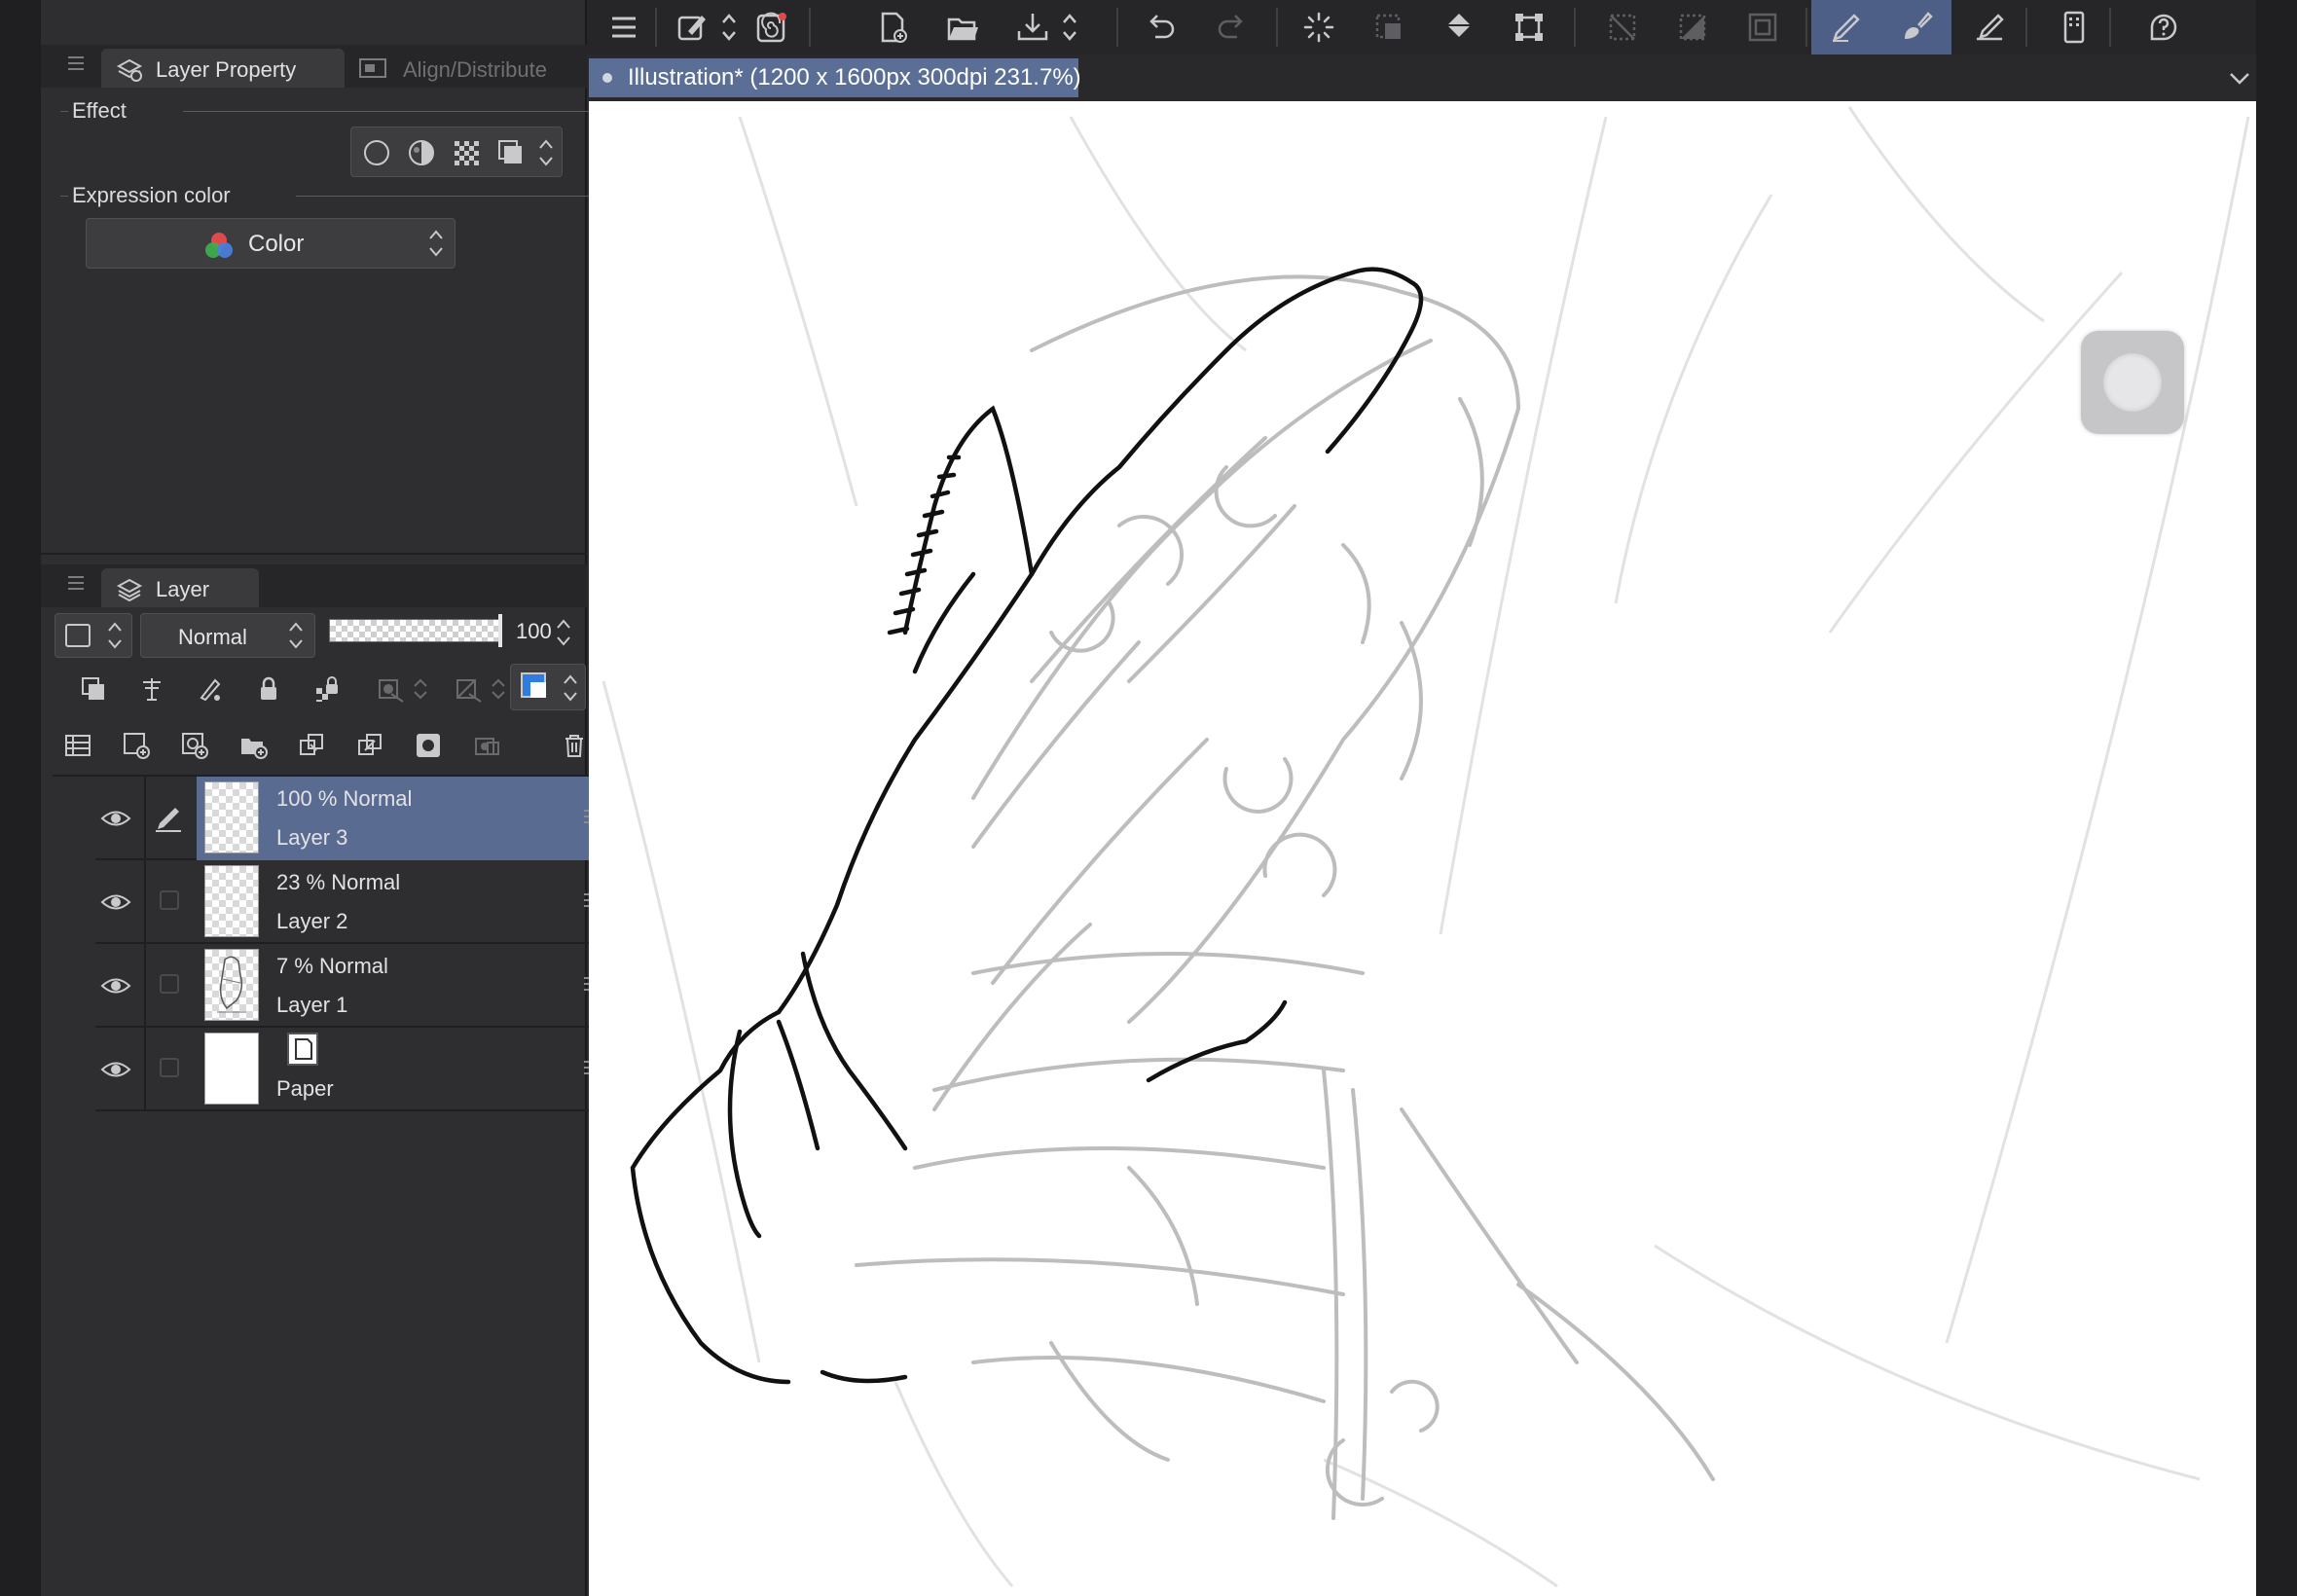 Image resolution: width=2297 pixels, height=1596 pixels. I want to click on layer-palette-icon, so click(77, 745).